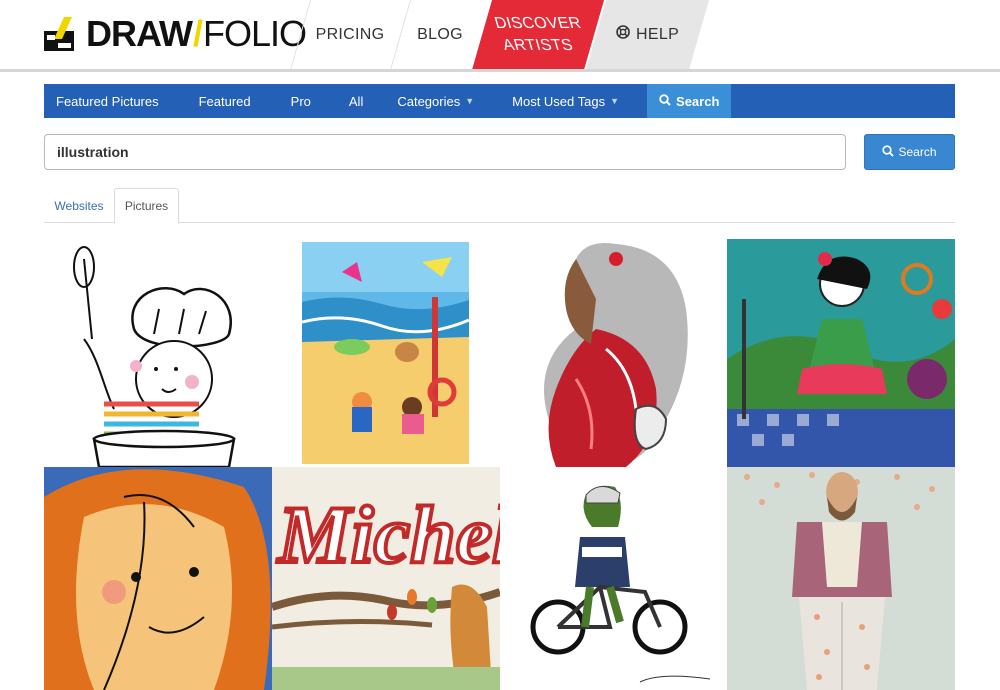  What do you see at coordinates (841, 578) in the screenshot?
I see `gallery-item-fashion-man-illustration` at bounding box center [841, 578].